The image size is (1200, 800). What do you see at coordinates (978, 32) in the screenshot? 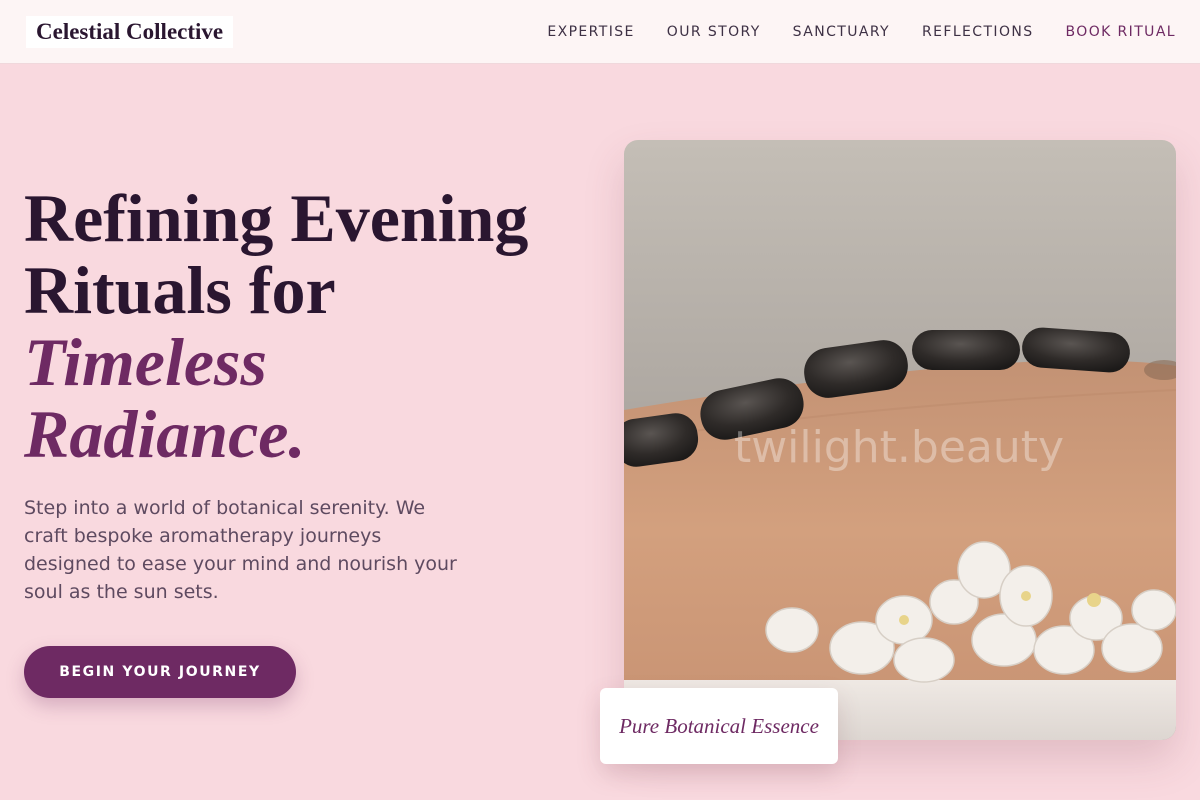
I see `nav-link-reflections: REFLECTIONS` at bounding box center [978, 32].